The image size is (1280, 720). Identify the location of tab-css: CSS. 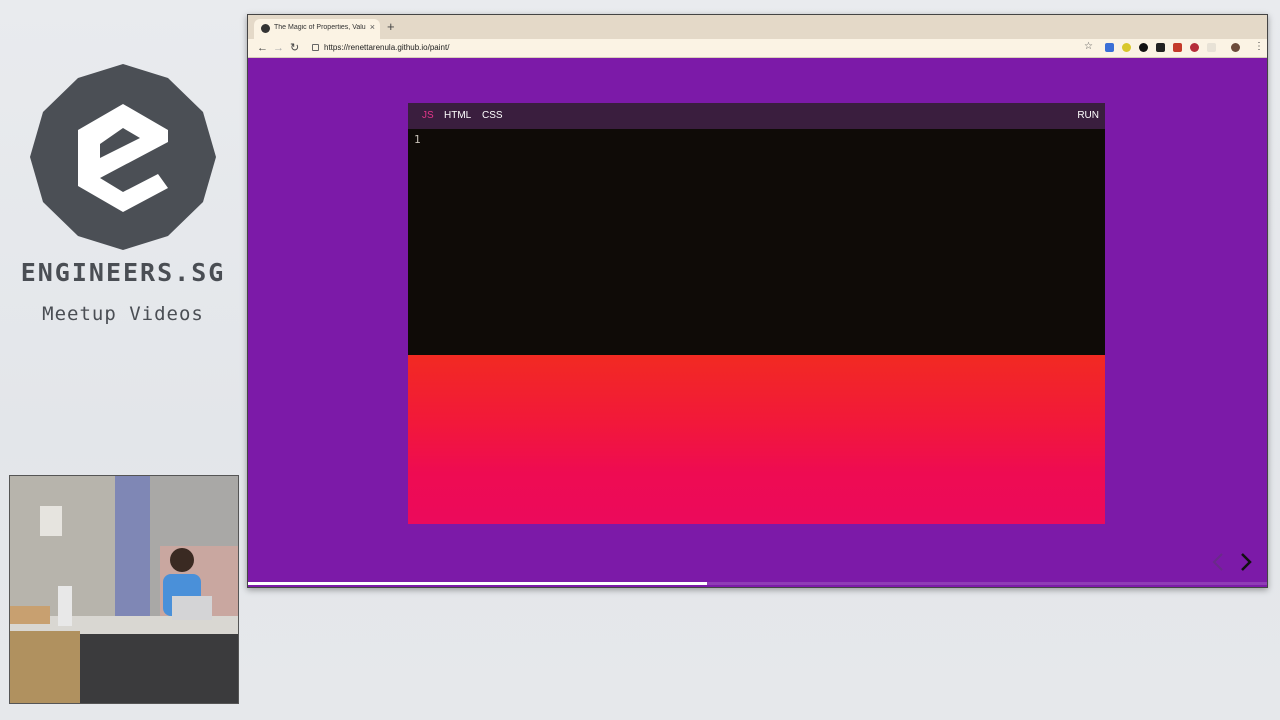
(492, 115).